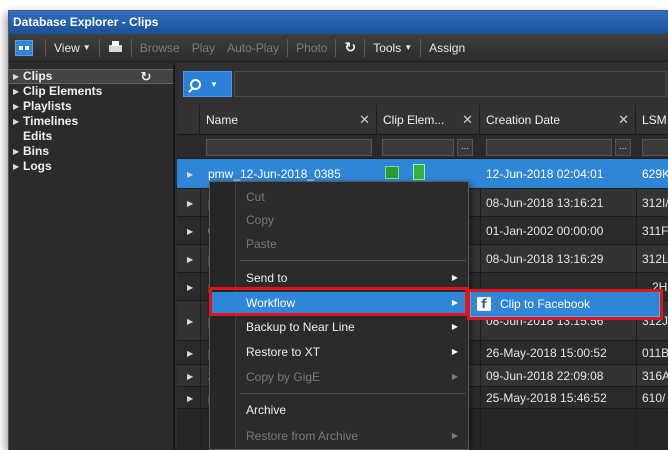 The width and height of the screenshot is (668, 450). Describe the element at coordinates (338, 301) in the screenshot. I see `workflow-highlight-box` at that location.